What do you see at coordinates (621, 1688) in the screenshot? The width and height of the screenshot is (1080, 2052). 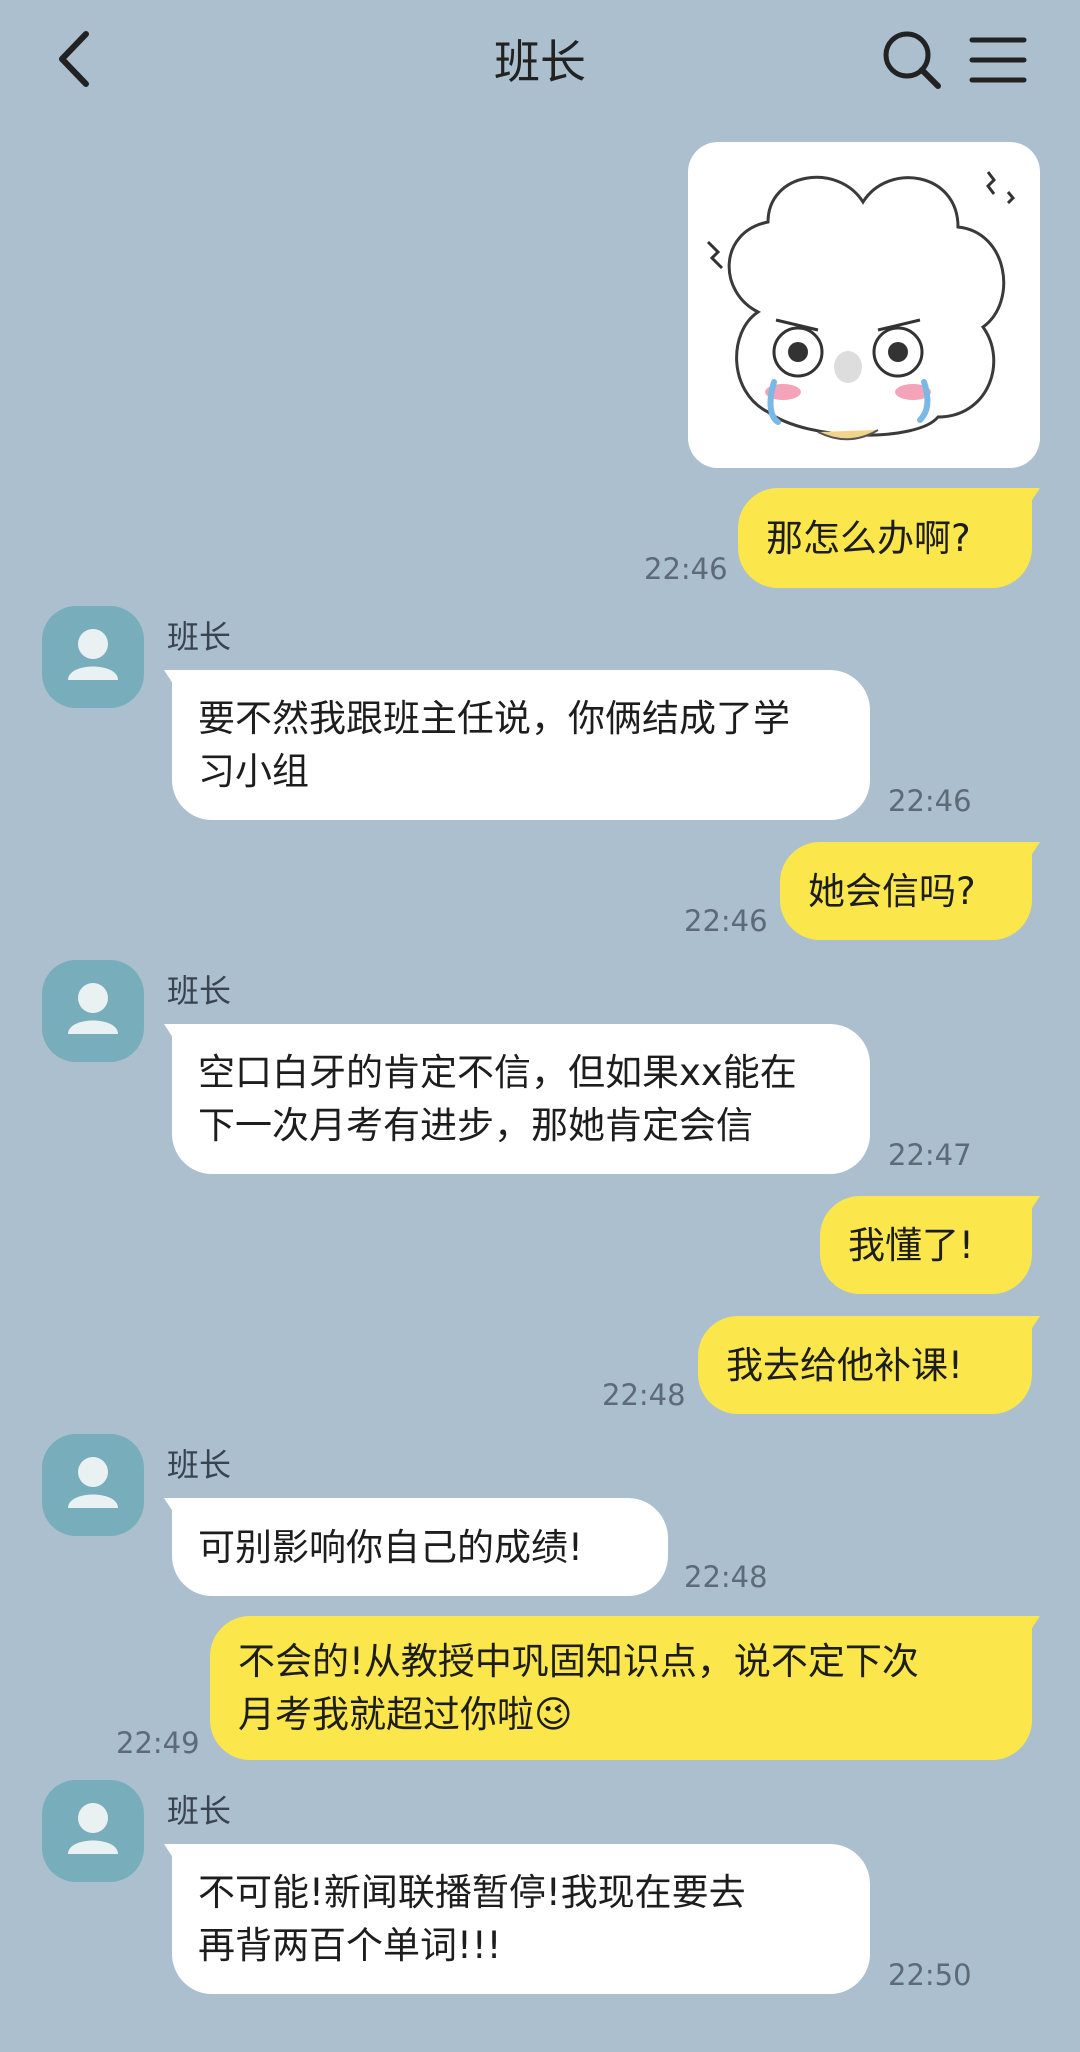 I see `my-message-bubble: 不会的!从教授中巩固知识点，说不定下次 月考我就超过你啦😉` at bounding box center [621, 1688].